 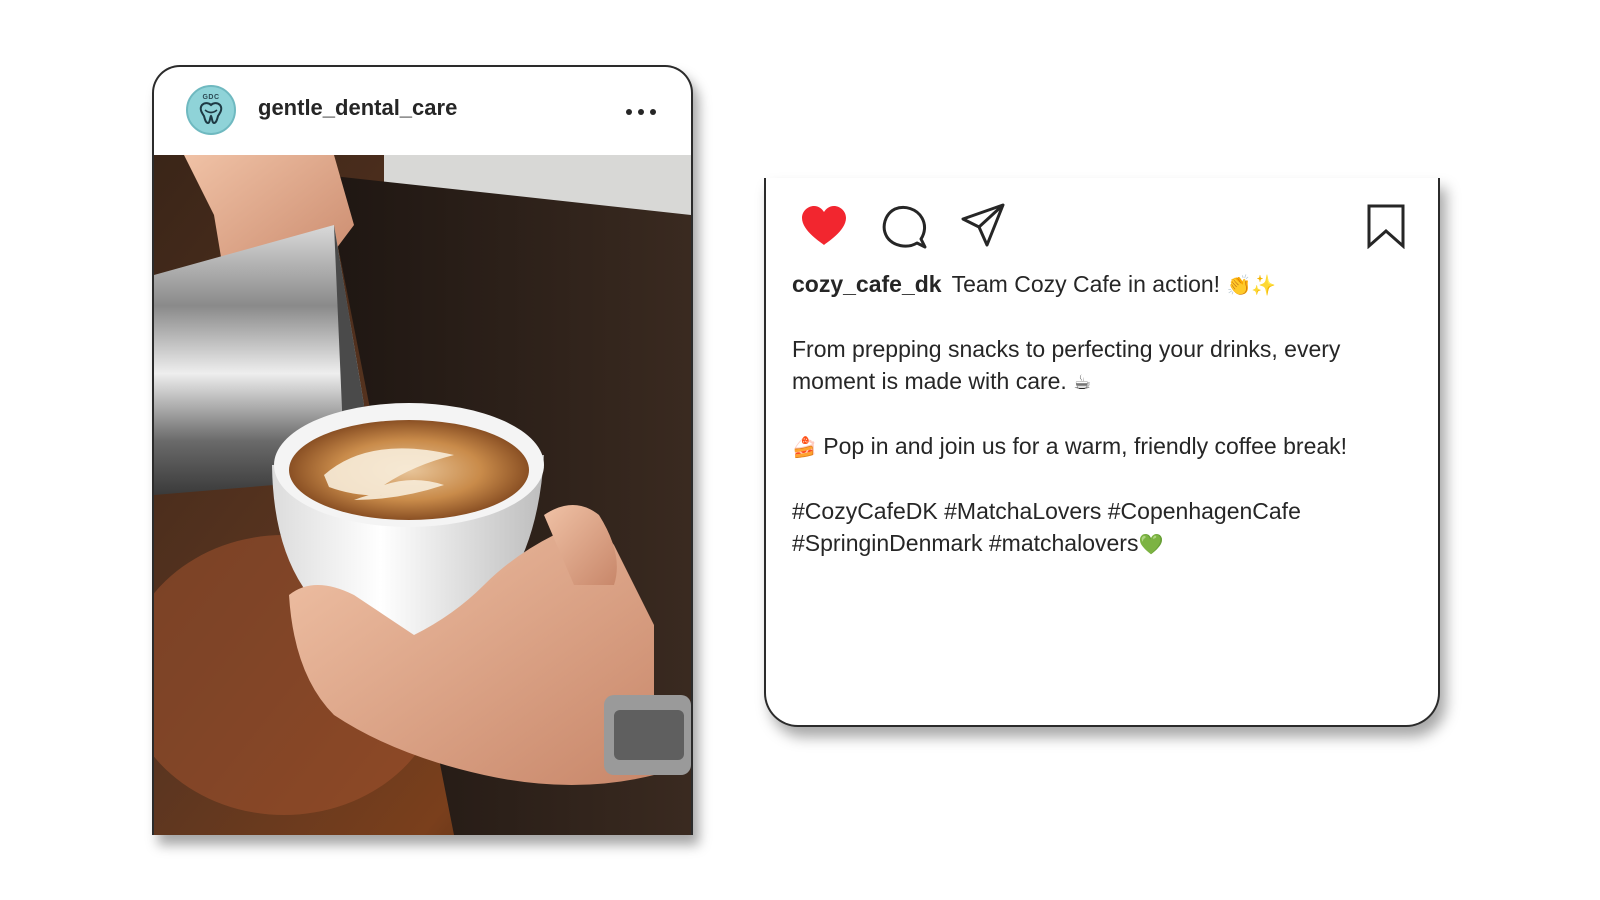 I want to click on share-button, so click(x=983, y=227).